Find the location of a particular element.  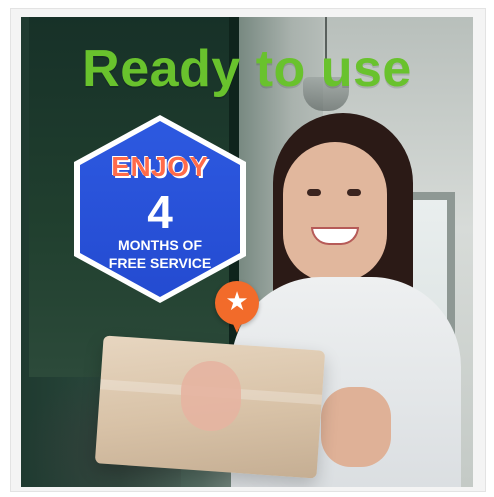

headline: Ready to use is located at coordinates (247, 69).